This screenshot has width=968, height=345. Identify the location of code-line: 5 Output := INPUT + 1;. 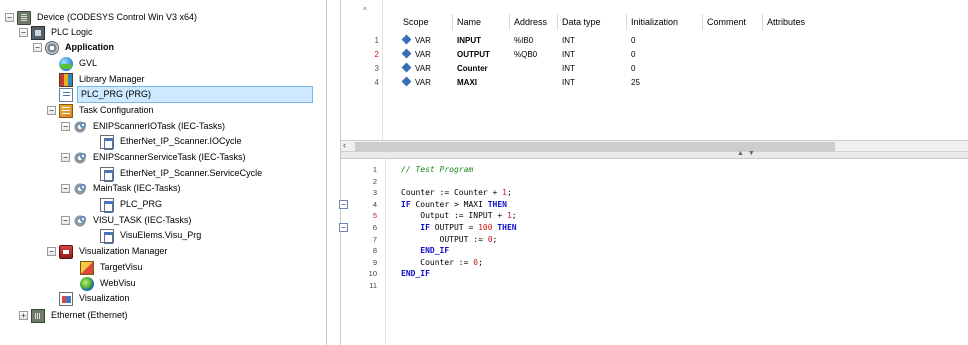
(654, 215).